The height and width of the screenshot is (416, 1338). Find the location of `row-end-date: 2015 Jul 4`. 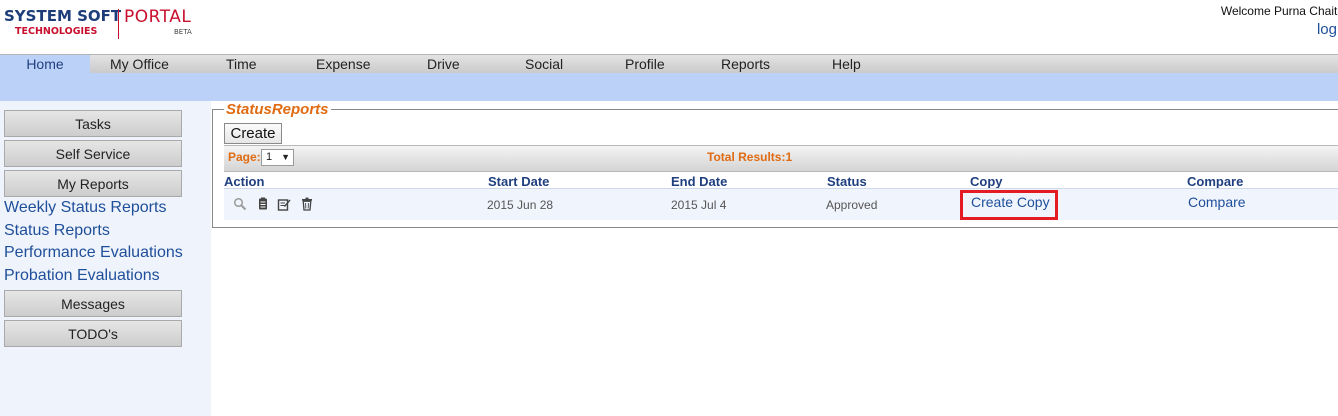

row-end-date: 2015 Jul 4 is located at coordinates (699, 205).